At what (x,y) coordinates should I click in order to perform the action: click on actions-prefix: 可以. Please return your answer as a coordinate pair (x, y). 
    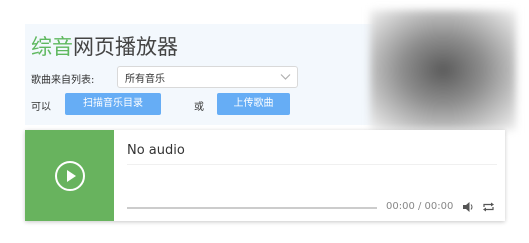
    Looking at the image, I should click on (41, 107).